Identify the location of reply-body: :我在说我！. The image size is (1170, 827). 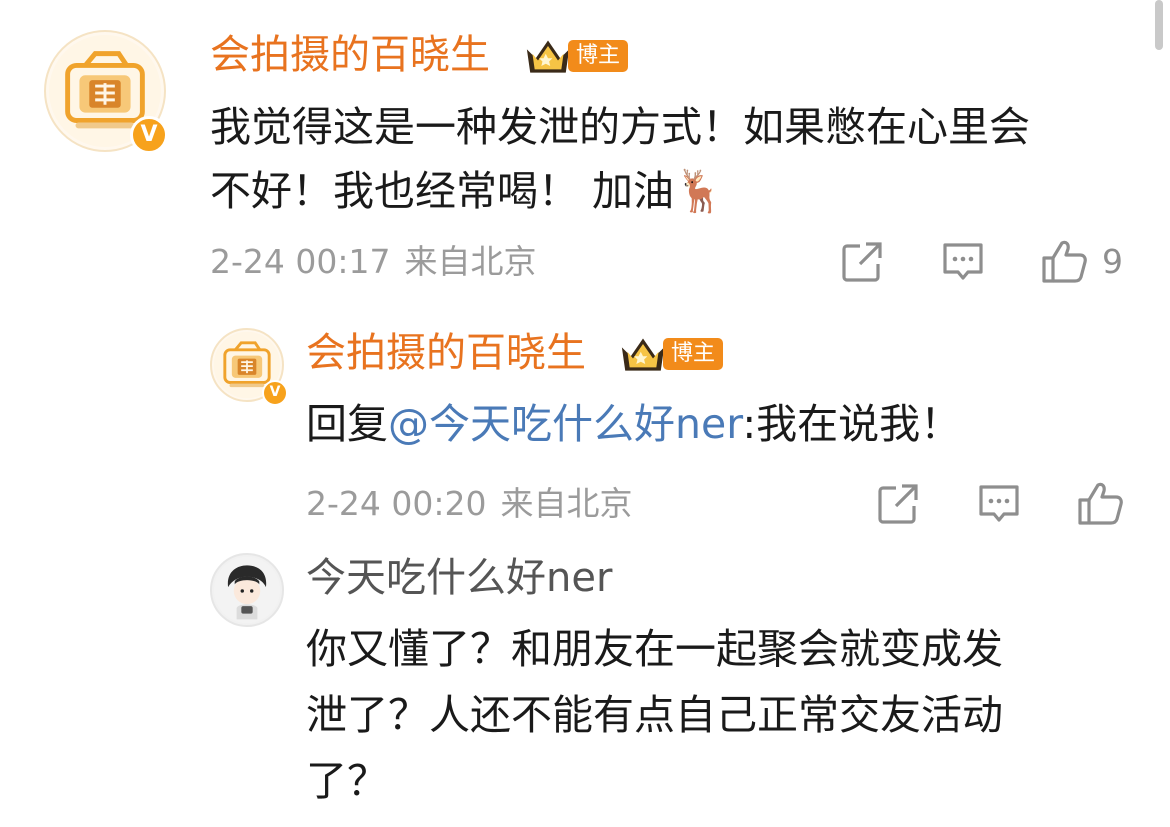
(852, 424).